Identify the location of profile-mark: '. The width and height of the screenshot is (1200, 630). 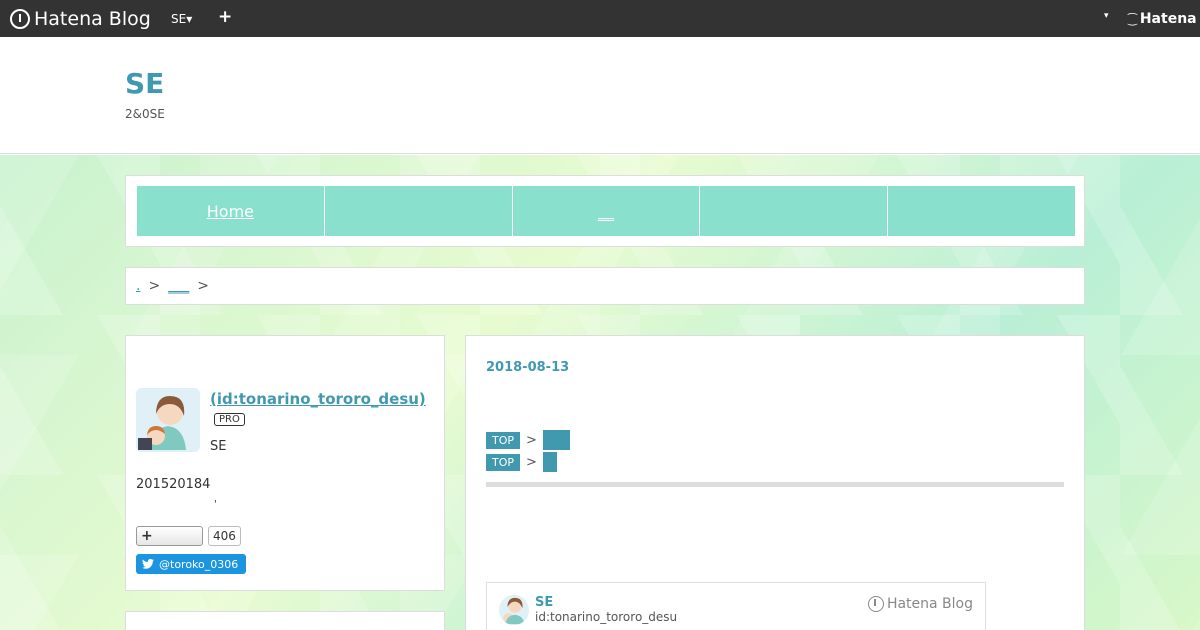
(215, 504).